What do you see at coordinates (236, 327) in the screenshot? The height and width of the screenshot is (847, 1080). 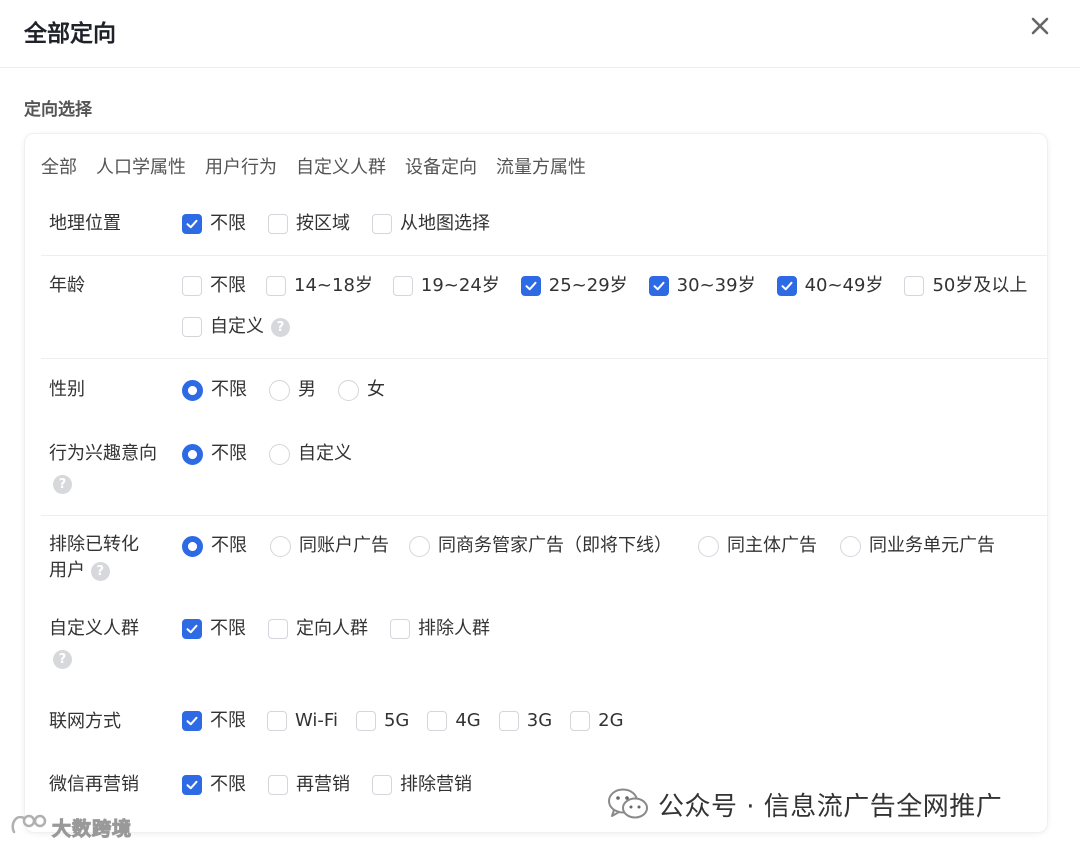 I see `option-age-custom: 自定义 ?` at bounding box center [236, 327].